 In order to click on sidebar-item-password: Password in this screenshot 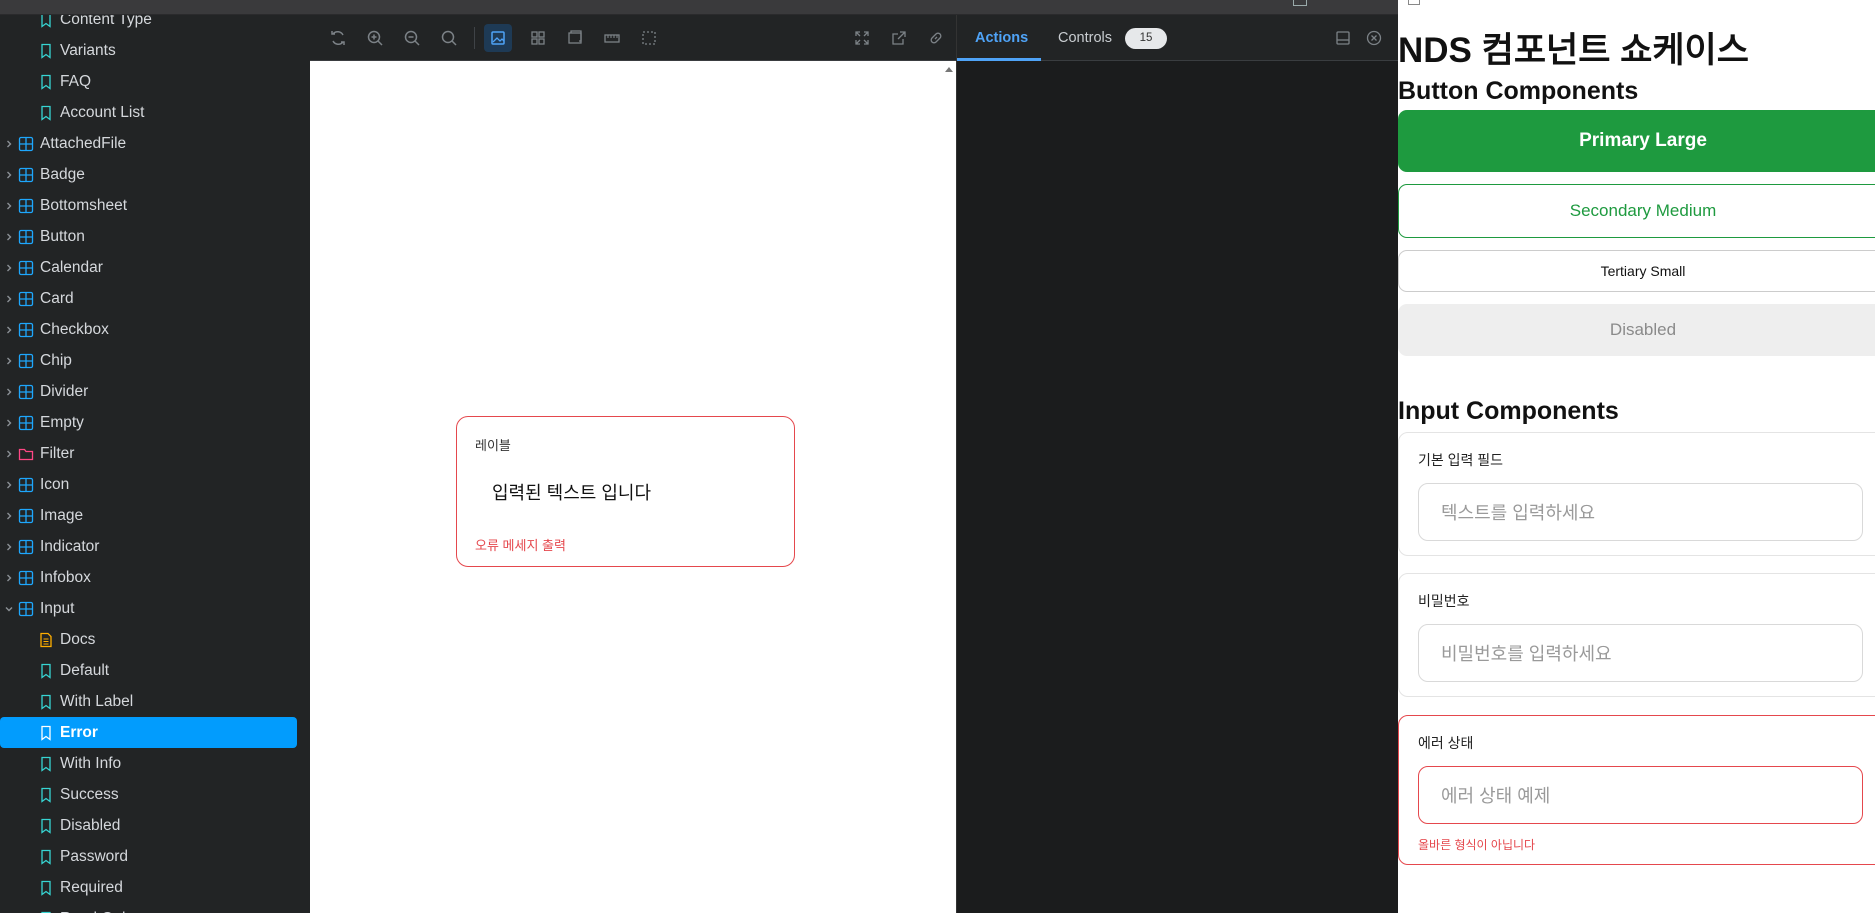, I will do `click(148, 856)`.